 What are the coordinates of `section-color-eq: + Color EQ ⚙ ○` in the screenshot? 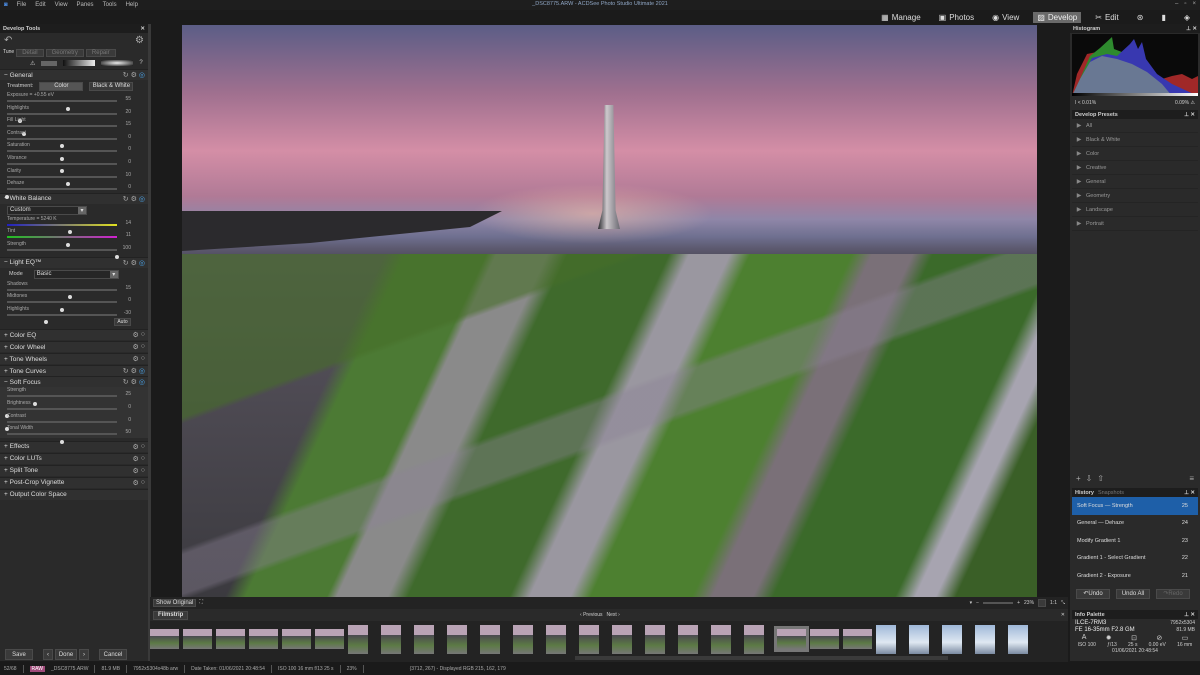 It's located at (74, 335).